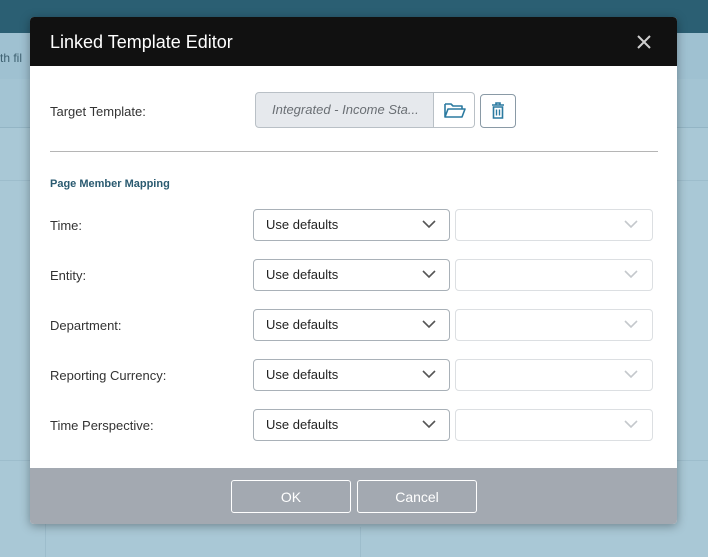 This screenshot has width=708, height=557. What do you see at coordinates (354, 151) in the screenshot?
I see `section-divider` at bounding box center [354, 151].